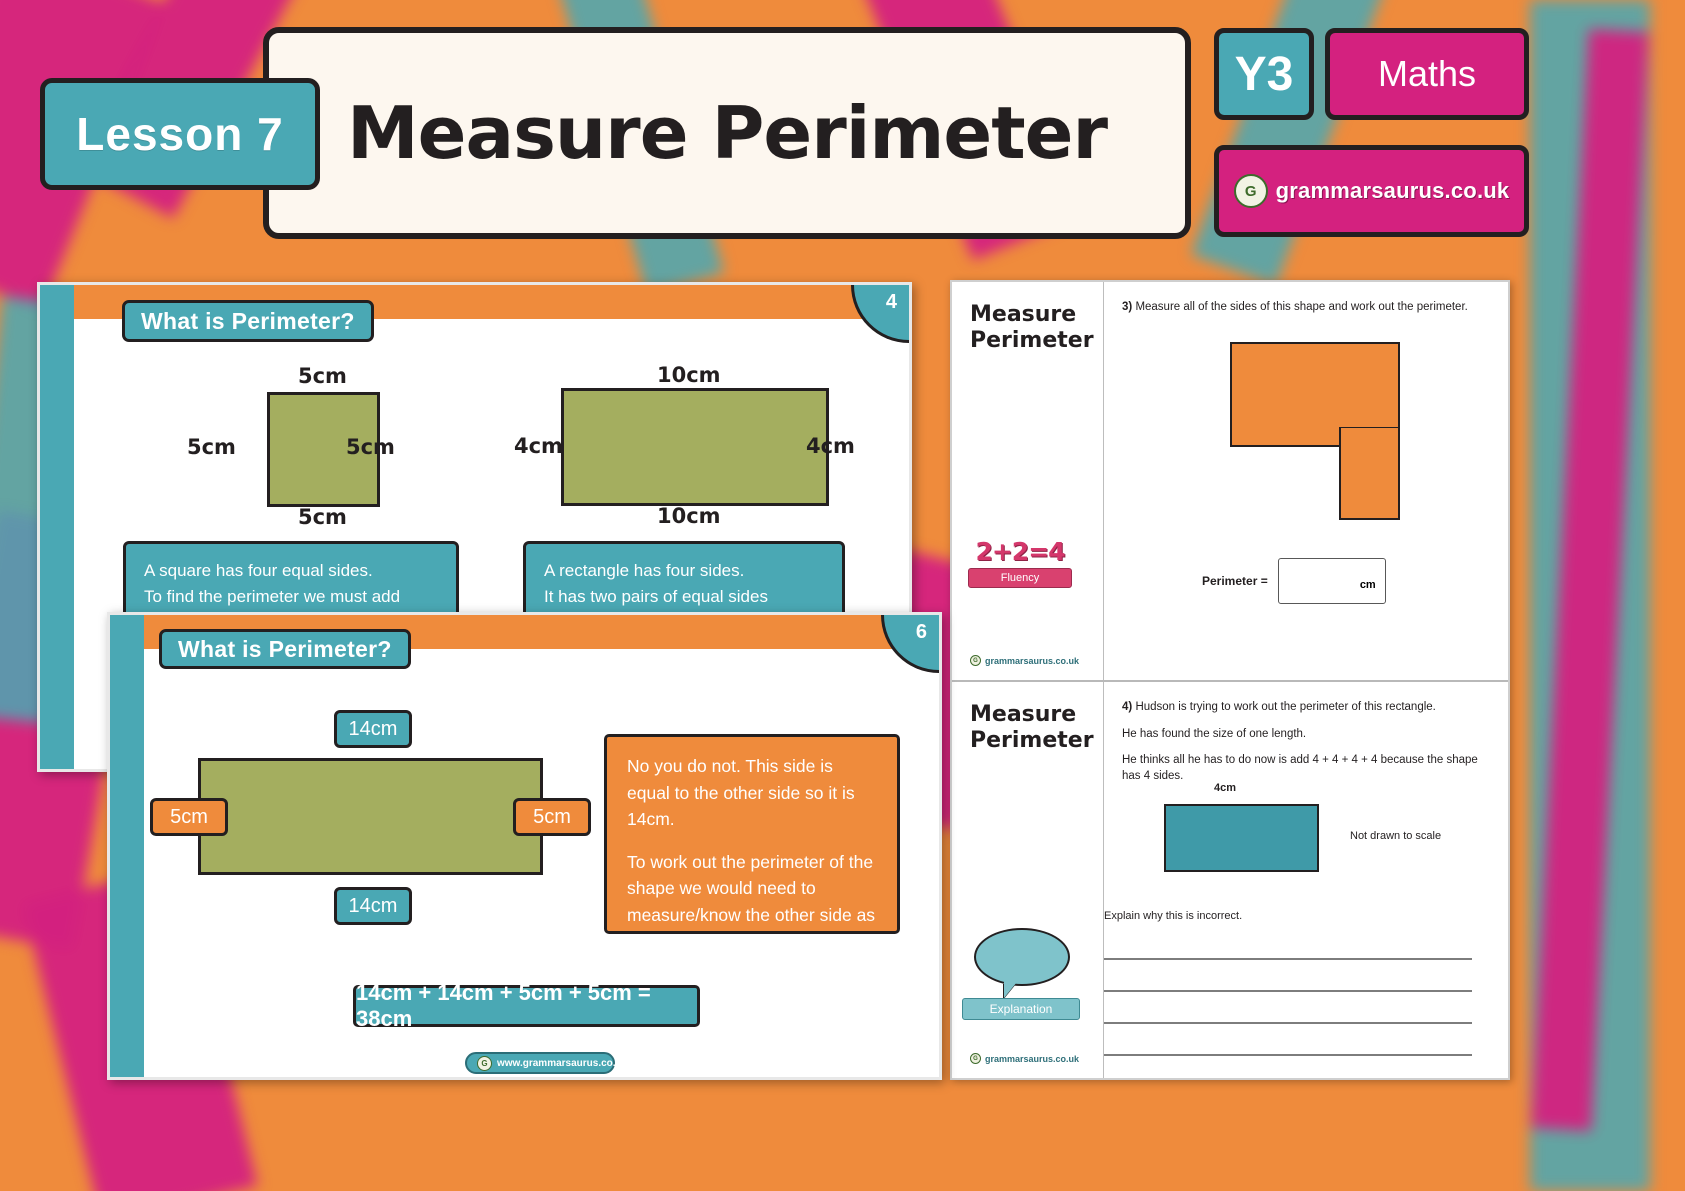 The width and height of the screenshot is (1685, 1191). I want to click on brand-badge: G grammarsaurus.co.uk, so click(1371, 191).